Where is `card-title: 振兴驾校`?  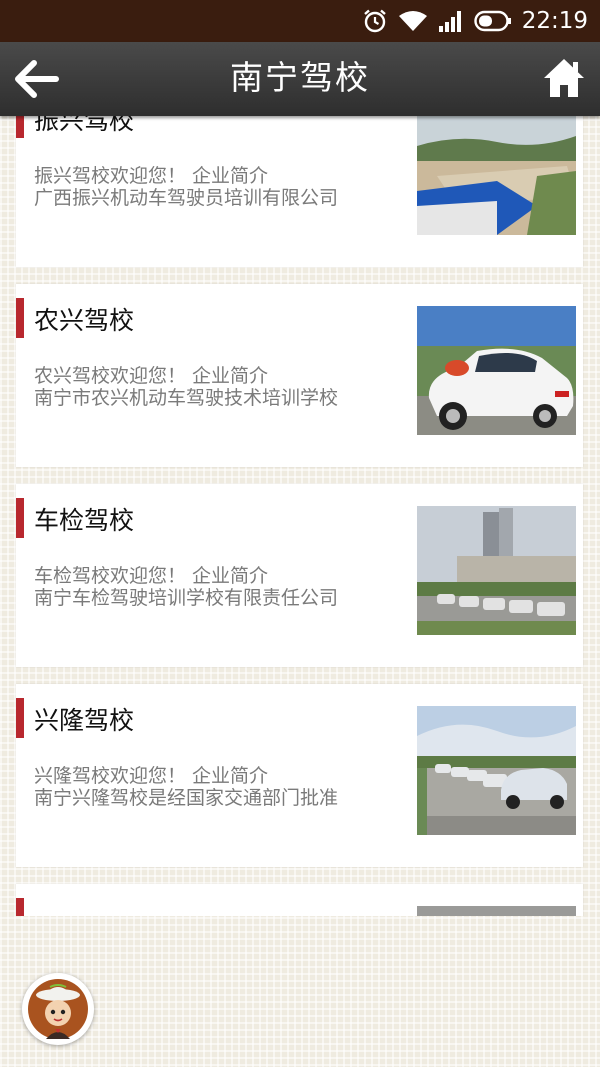 card-title: 振兴驾校 is located at coordinates (84, 125).